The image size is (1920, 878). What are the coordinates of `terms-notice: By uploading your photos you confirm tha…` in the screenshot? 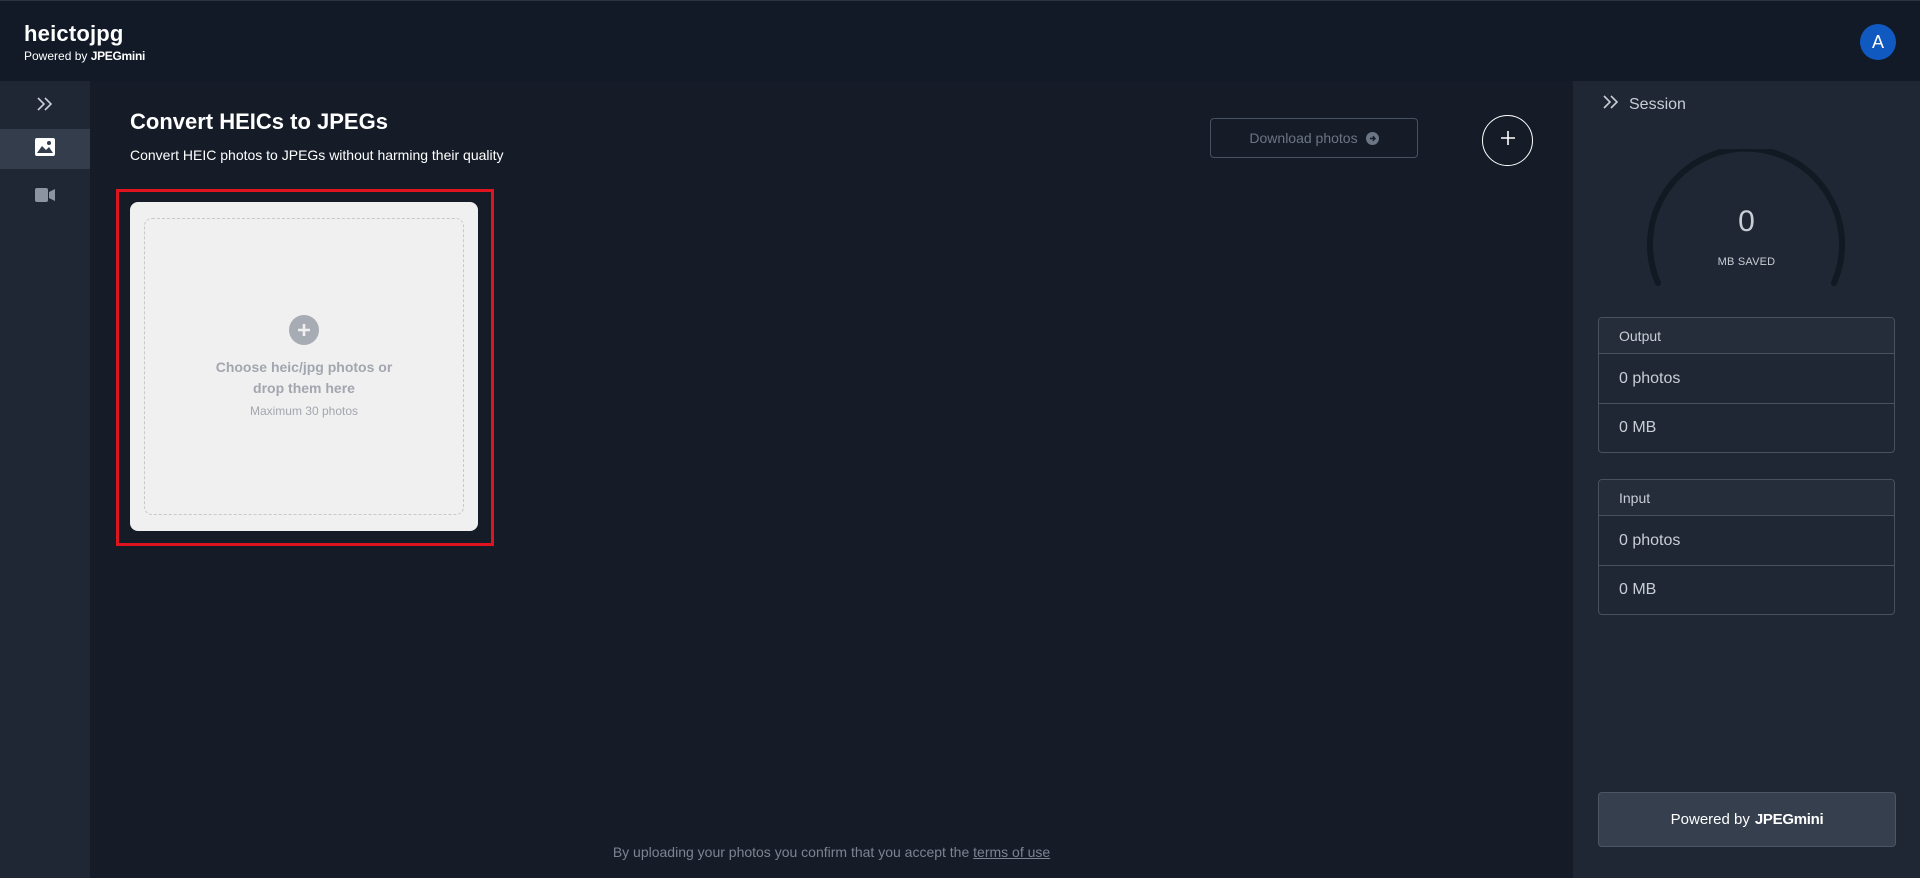 It's located at (831, 852).